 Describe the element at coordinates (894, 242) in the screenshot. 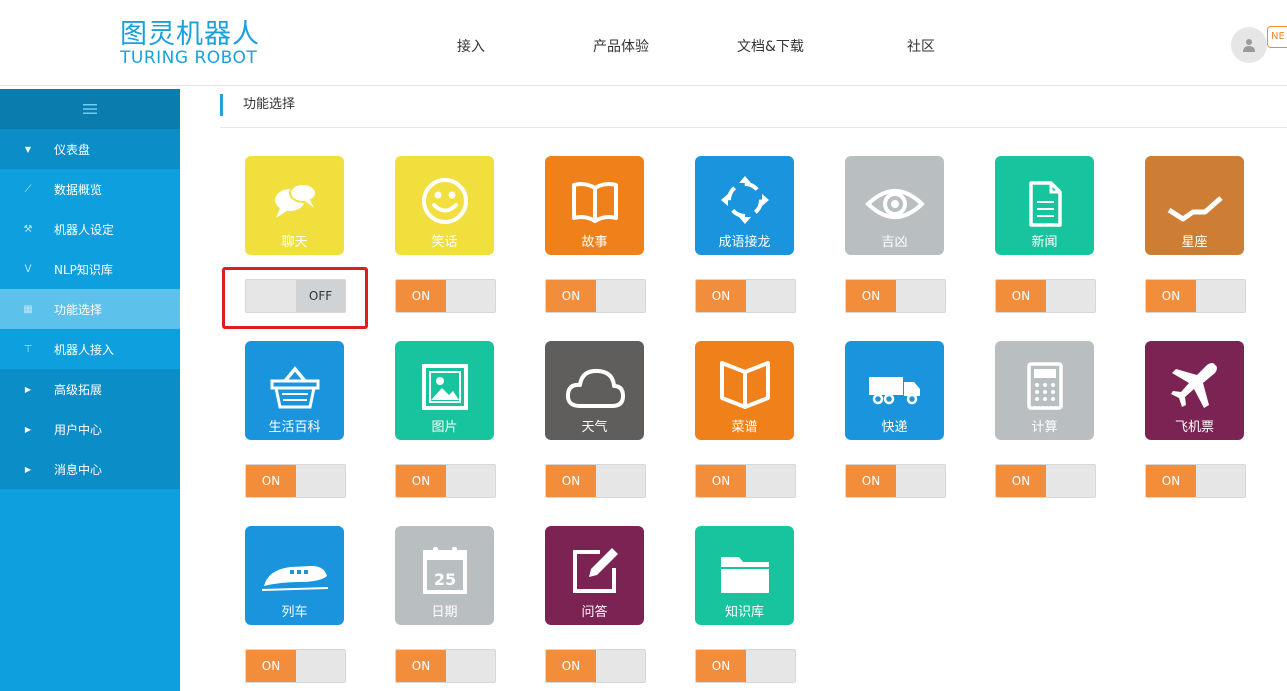

I see `feature-label: 吉凶` at that location.